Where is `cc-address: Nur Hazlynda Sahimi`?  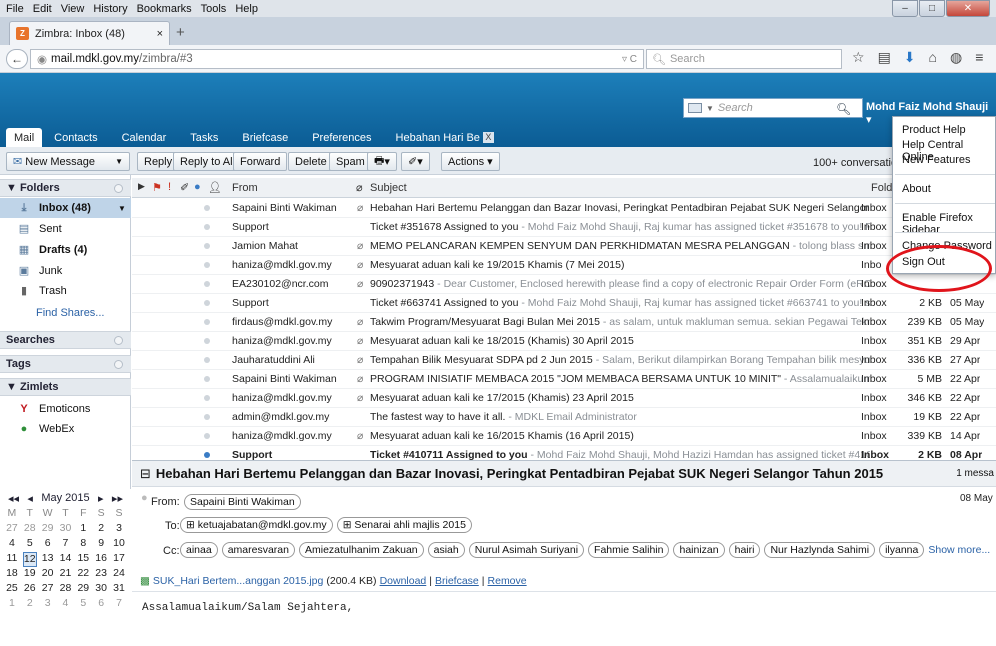 cc-address: Nur Hazlynda Sahimi is located at coordinates (820, 550).